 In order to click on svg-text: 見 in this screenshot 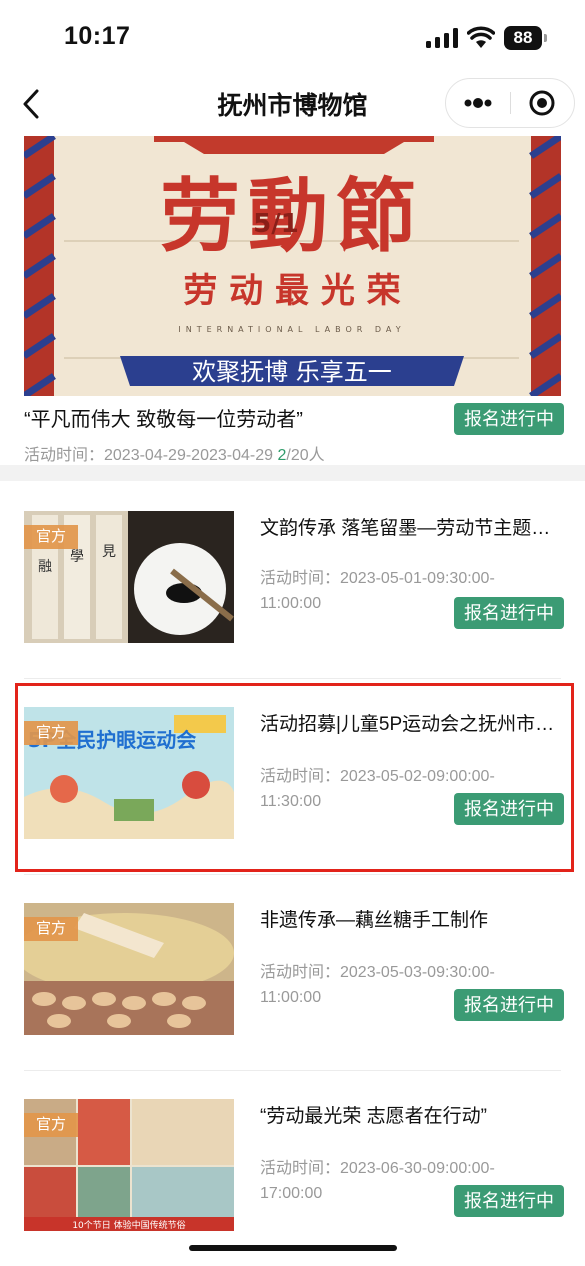, I will do `click(109, 552)`.